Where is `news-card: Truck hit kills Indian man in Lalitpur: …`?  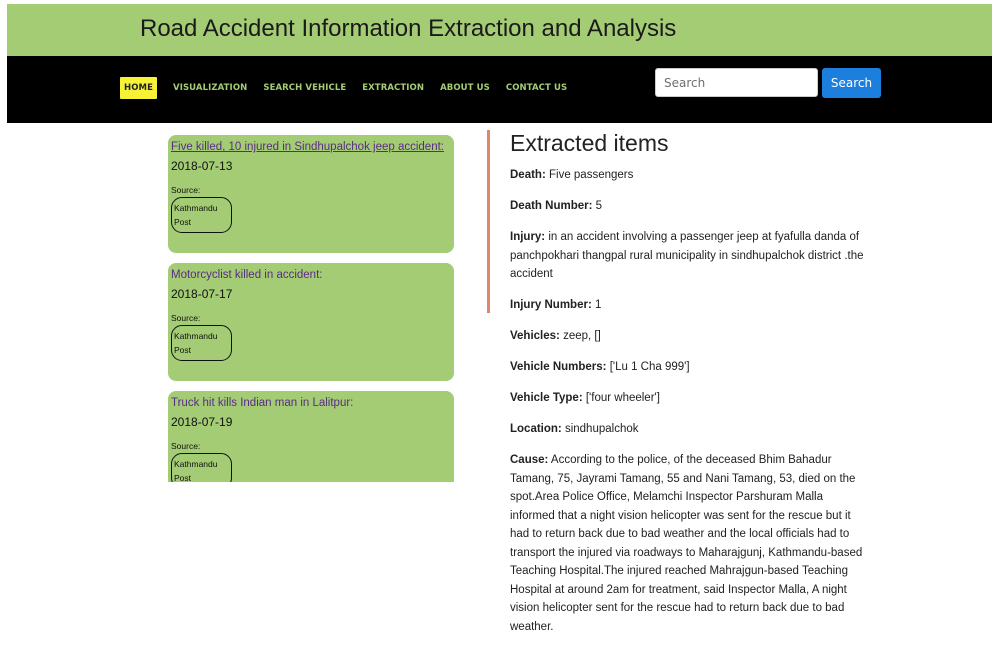
news-card: Truck hit kills Indian man in Lalitpur: … is located at coordinates (311, 436).